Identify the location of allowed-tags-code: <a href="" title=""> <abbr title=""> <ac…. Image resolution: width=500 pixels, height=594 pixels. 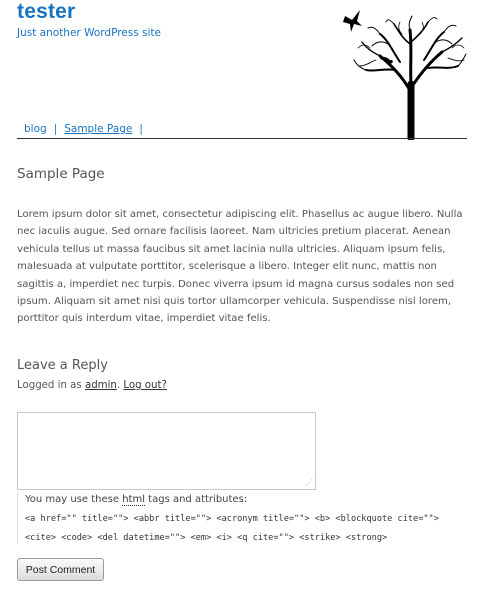
(235, 528).